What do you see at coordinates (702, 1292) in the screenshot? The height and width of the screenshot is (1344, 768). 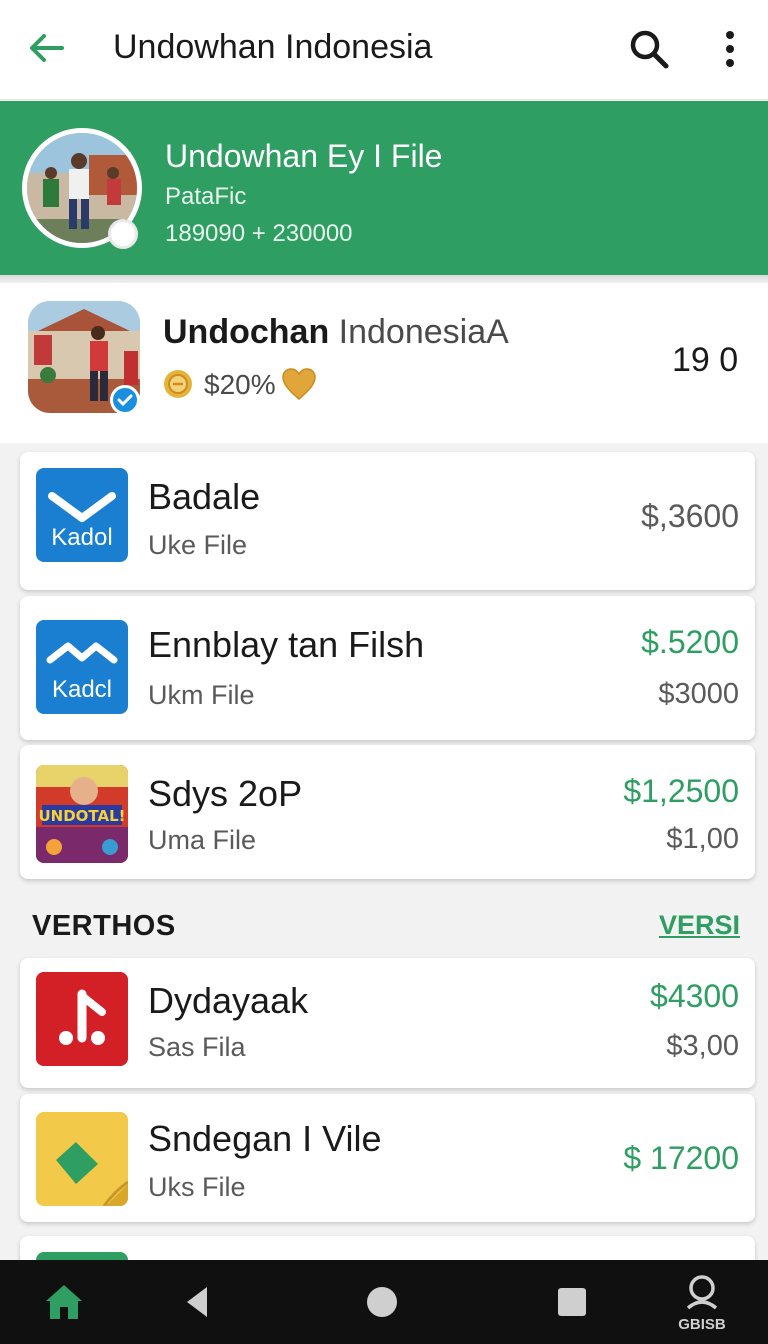 I see `account-icon` at bounding box center [702, 1292].